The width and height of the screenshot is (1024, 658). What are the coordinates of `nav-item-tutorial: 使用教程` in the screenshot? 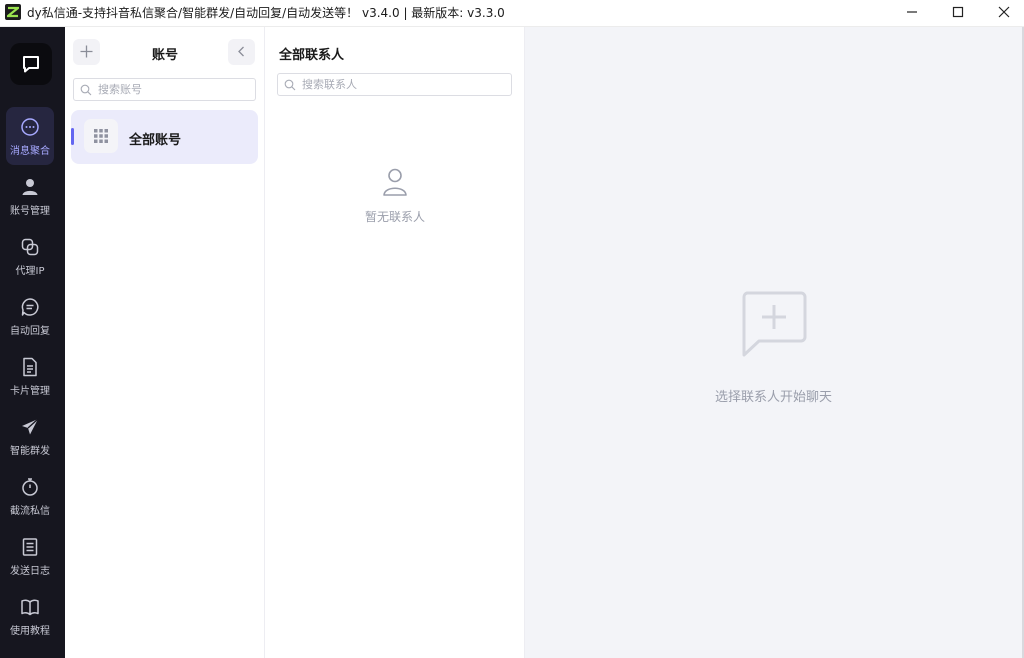 It's located at (30, 616).